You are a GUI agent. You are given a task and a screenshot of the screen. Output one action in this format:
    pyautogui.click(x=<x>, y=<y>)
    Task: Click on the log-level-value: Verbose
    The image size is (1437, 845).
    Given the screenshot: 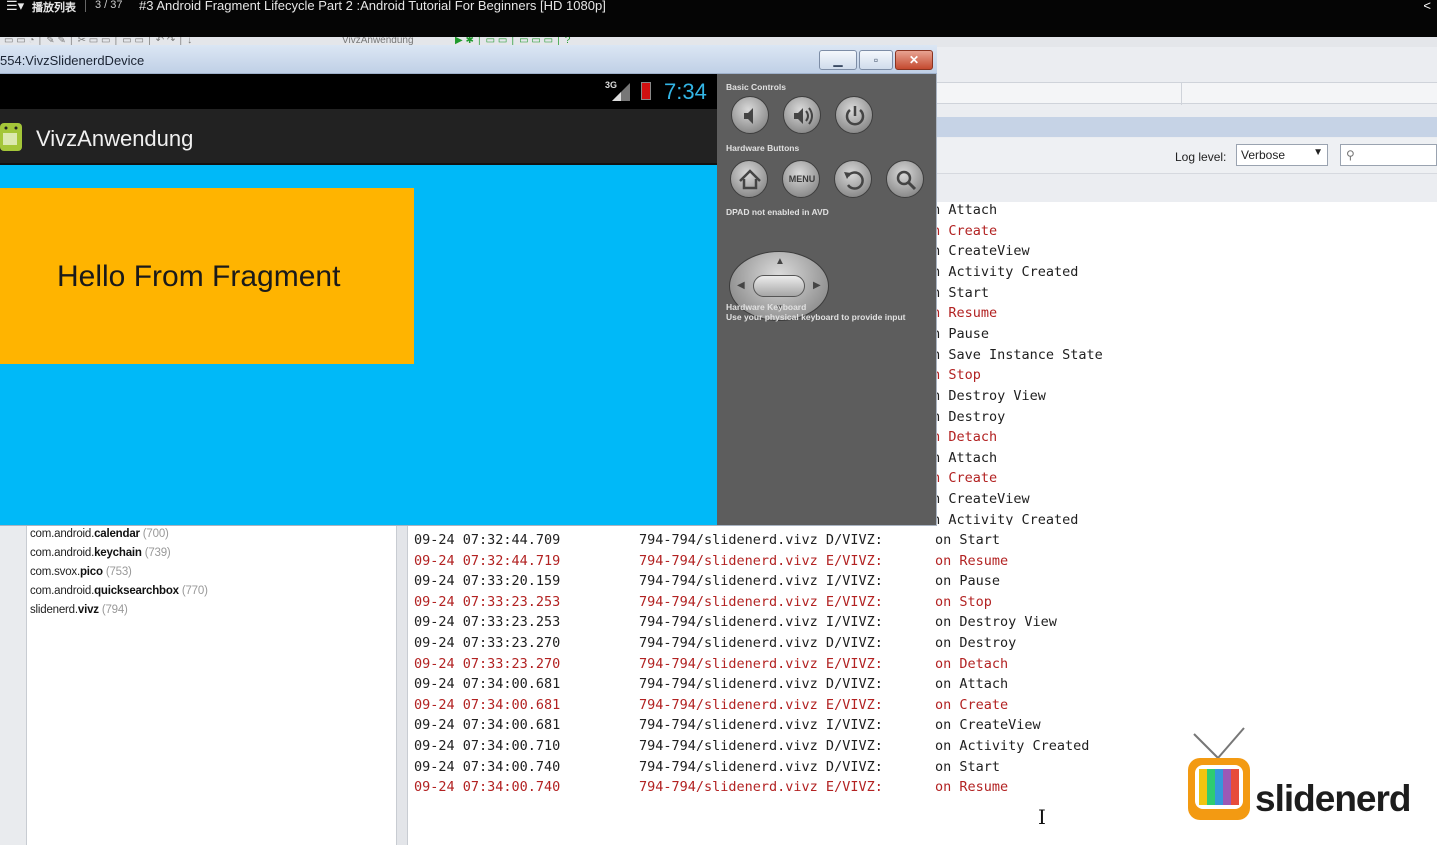 What is the action you would take?
    pyautogui.click(x=1263, y=155)
    